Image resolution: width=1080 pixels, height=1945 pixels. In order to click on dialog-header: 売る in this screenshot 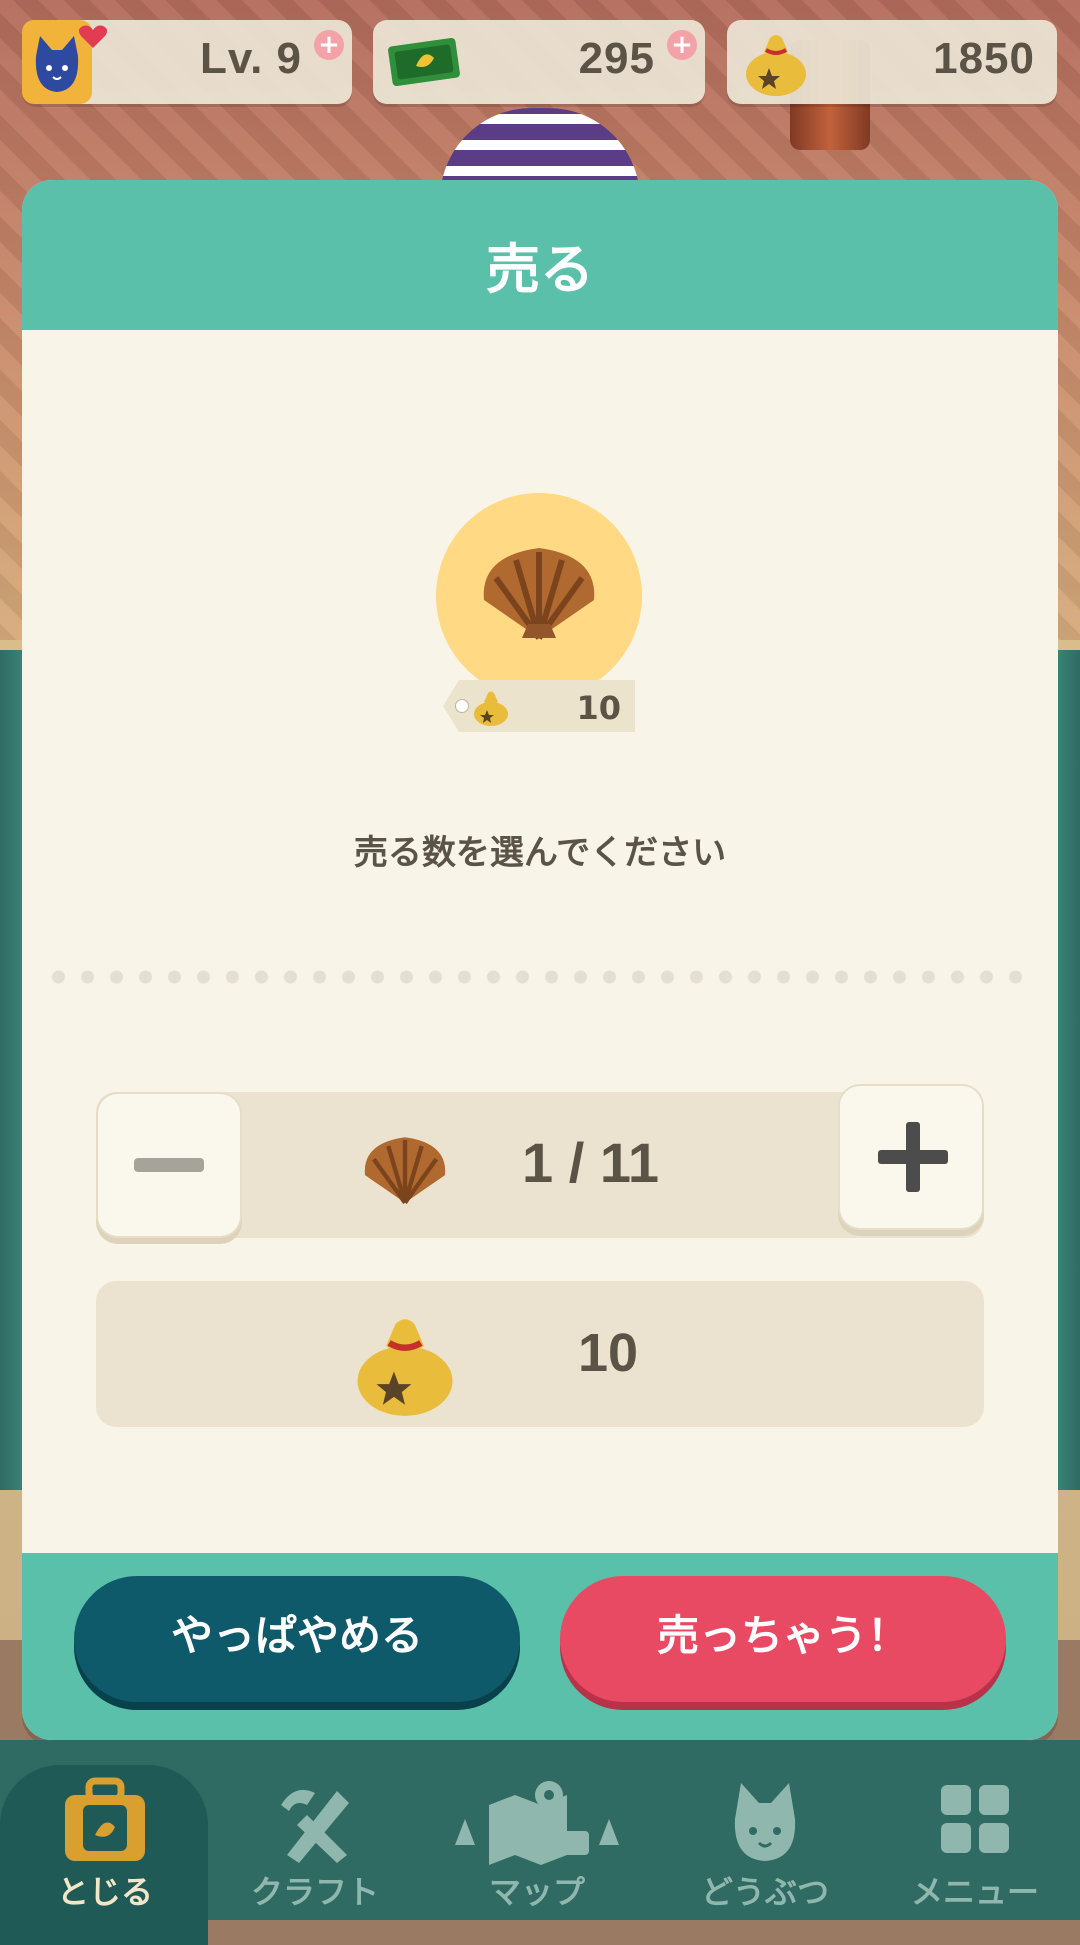, I will do `click(540, 255)`.